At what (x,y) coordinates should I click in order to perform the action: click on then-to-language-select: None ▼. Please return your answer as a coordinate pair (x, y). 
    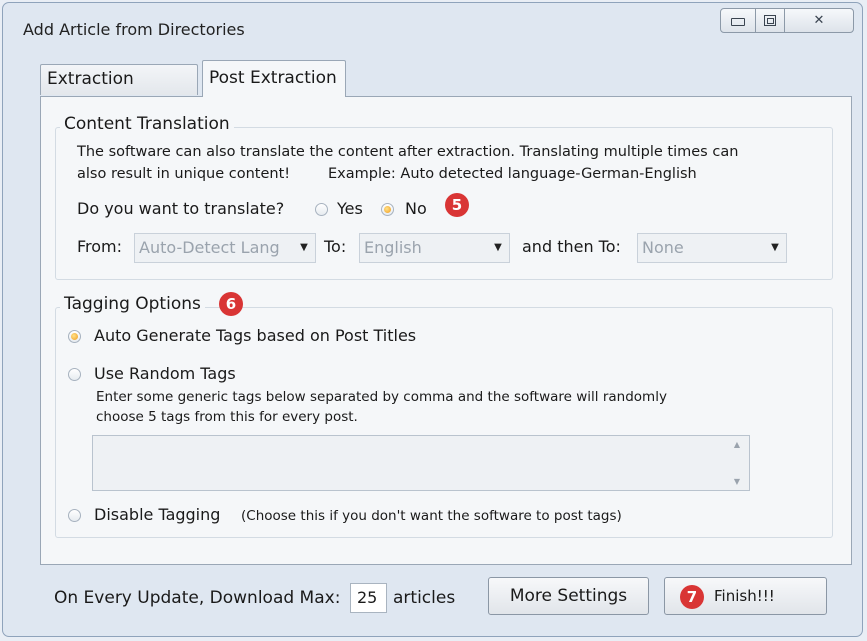
    Looking at the image, I should click on (712, 248).